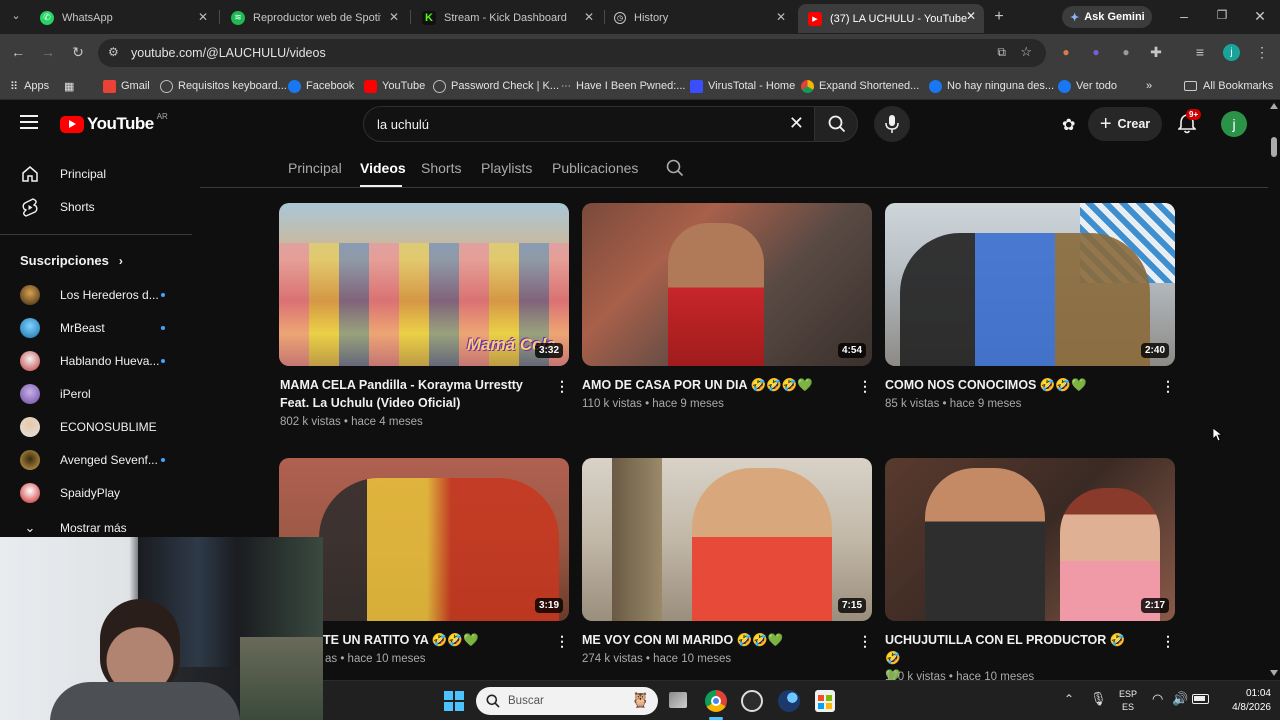  Describe the element at coordinates (114, 123) in the screenshot. I see `youtube-logo: YouTube AR` at that location.